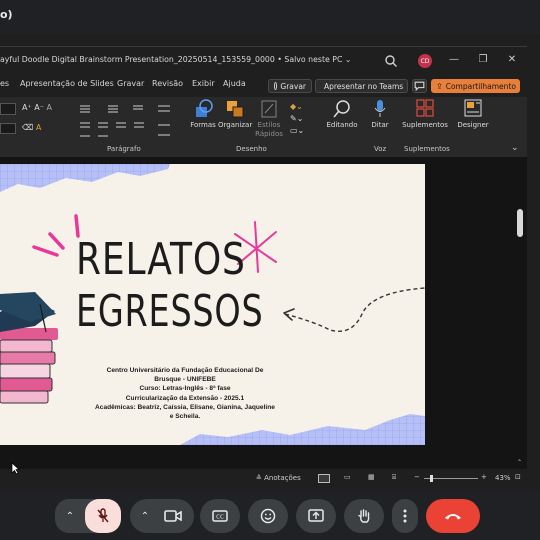  What do you see at coordinates (316, 516) in the screenshot?
I see `present-screen-button` at bounding box center [316, 516].